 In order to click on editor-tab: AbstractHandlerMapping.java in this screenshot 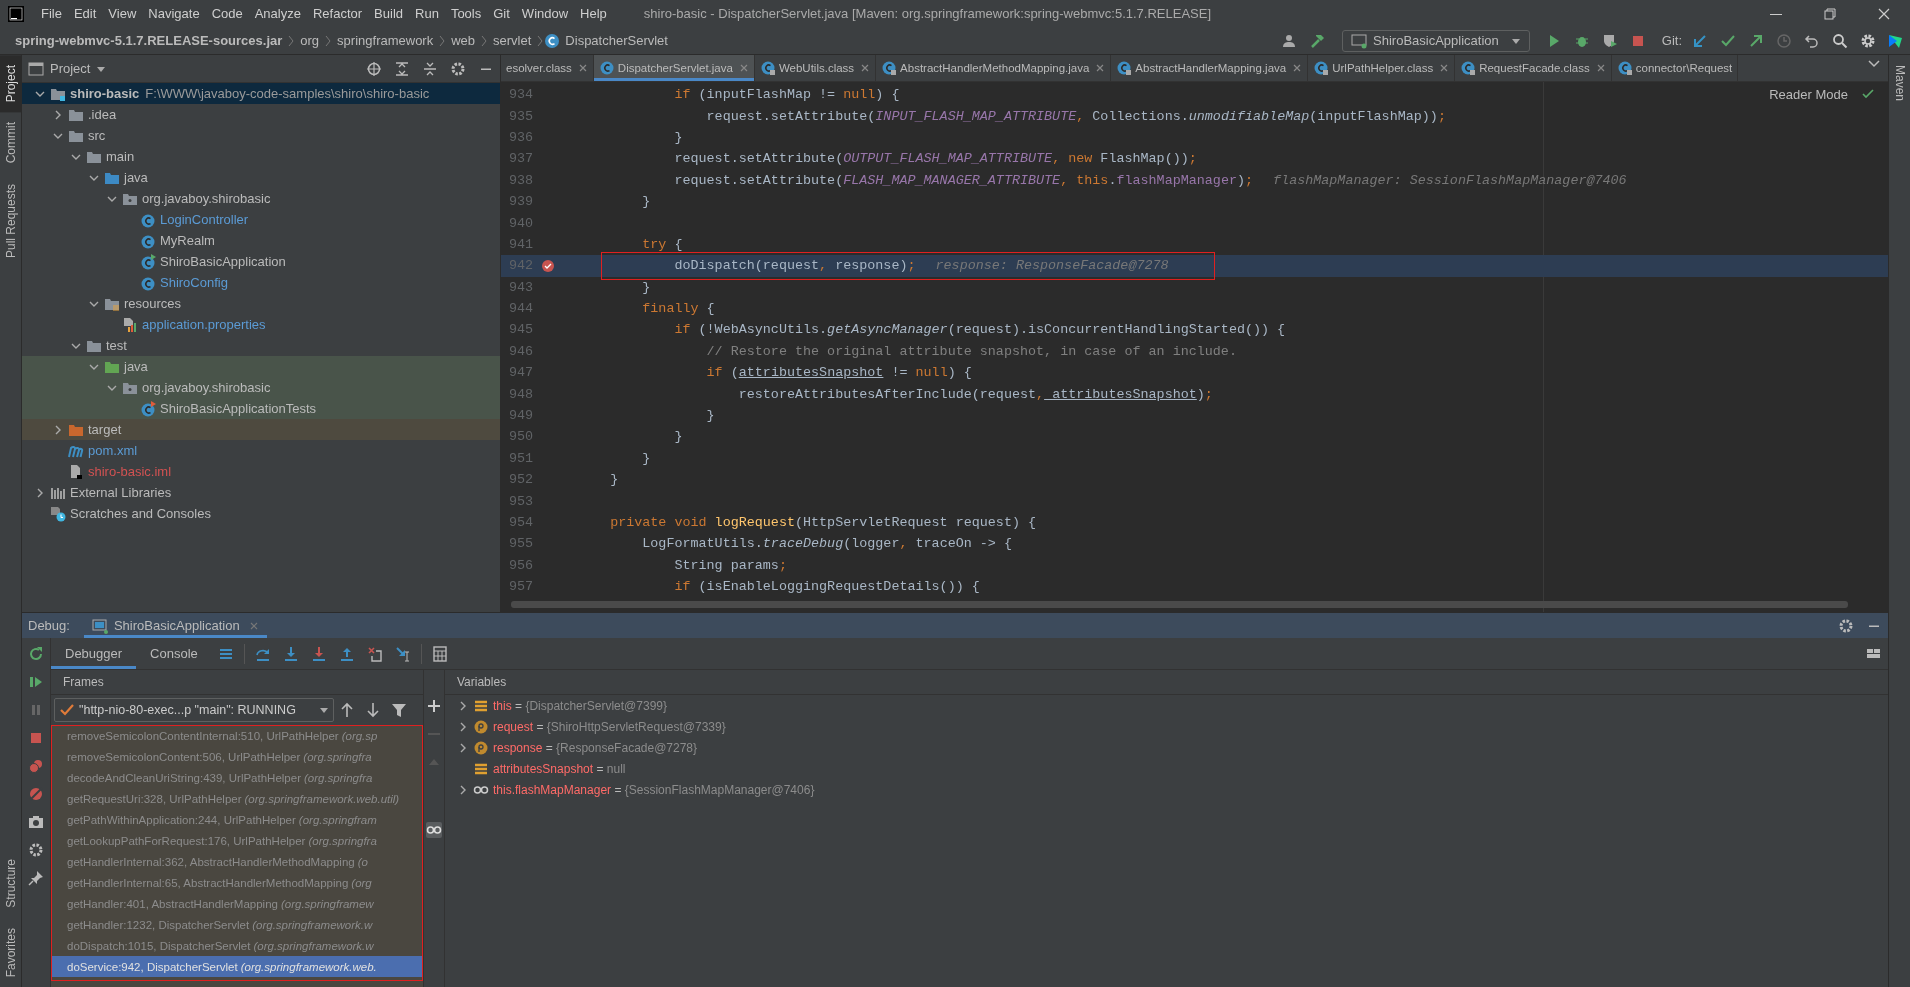, I will do `click(1210, 68)`.